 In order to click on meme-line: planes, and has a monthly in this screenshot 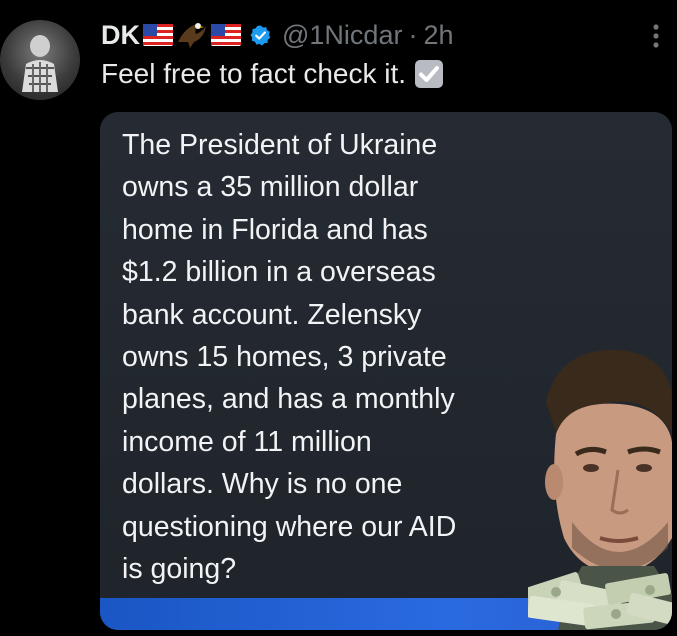, I will do `click(288, 399)`.